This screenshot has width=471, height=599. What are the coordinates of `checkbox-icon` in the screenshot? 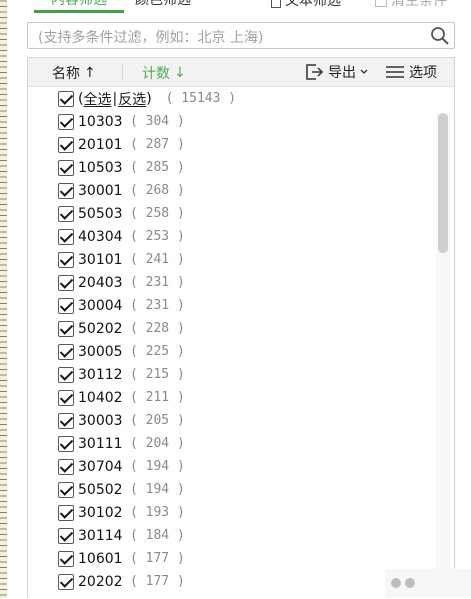 It's located at (381, 3).